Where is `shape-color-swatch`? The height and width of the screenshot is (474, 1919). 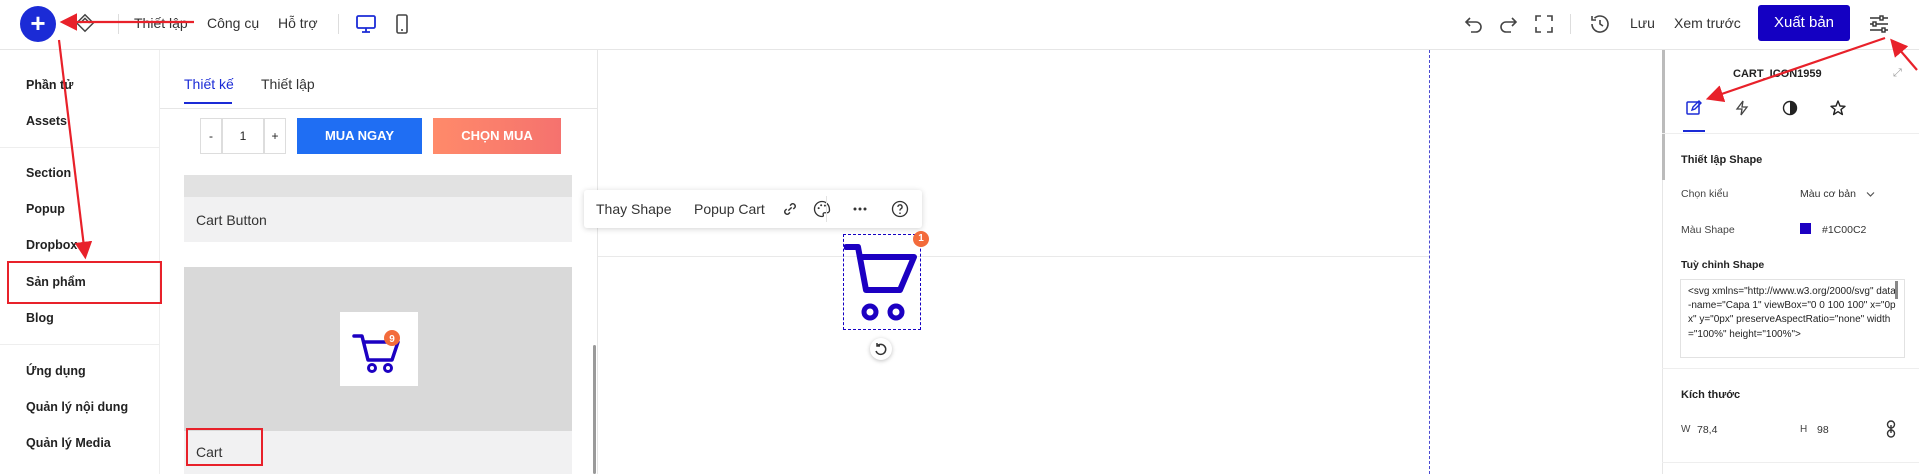 shape-color-swatch is located at coordinates (1805, 228).